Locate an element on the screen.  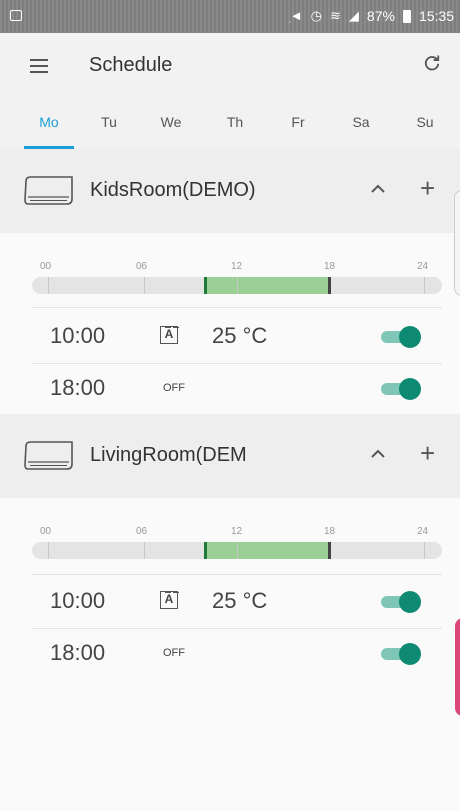
tab-sunday: Su is located at coordinates (425, 122).